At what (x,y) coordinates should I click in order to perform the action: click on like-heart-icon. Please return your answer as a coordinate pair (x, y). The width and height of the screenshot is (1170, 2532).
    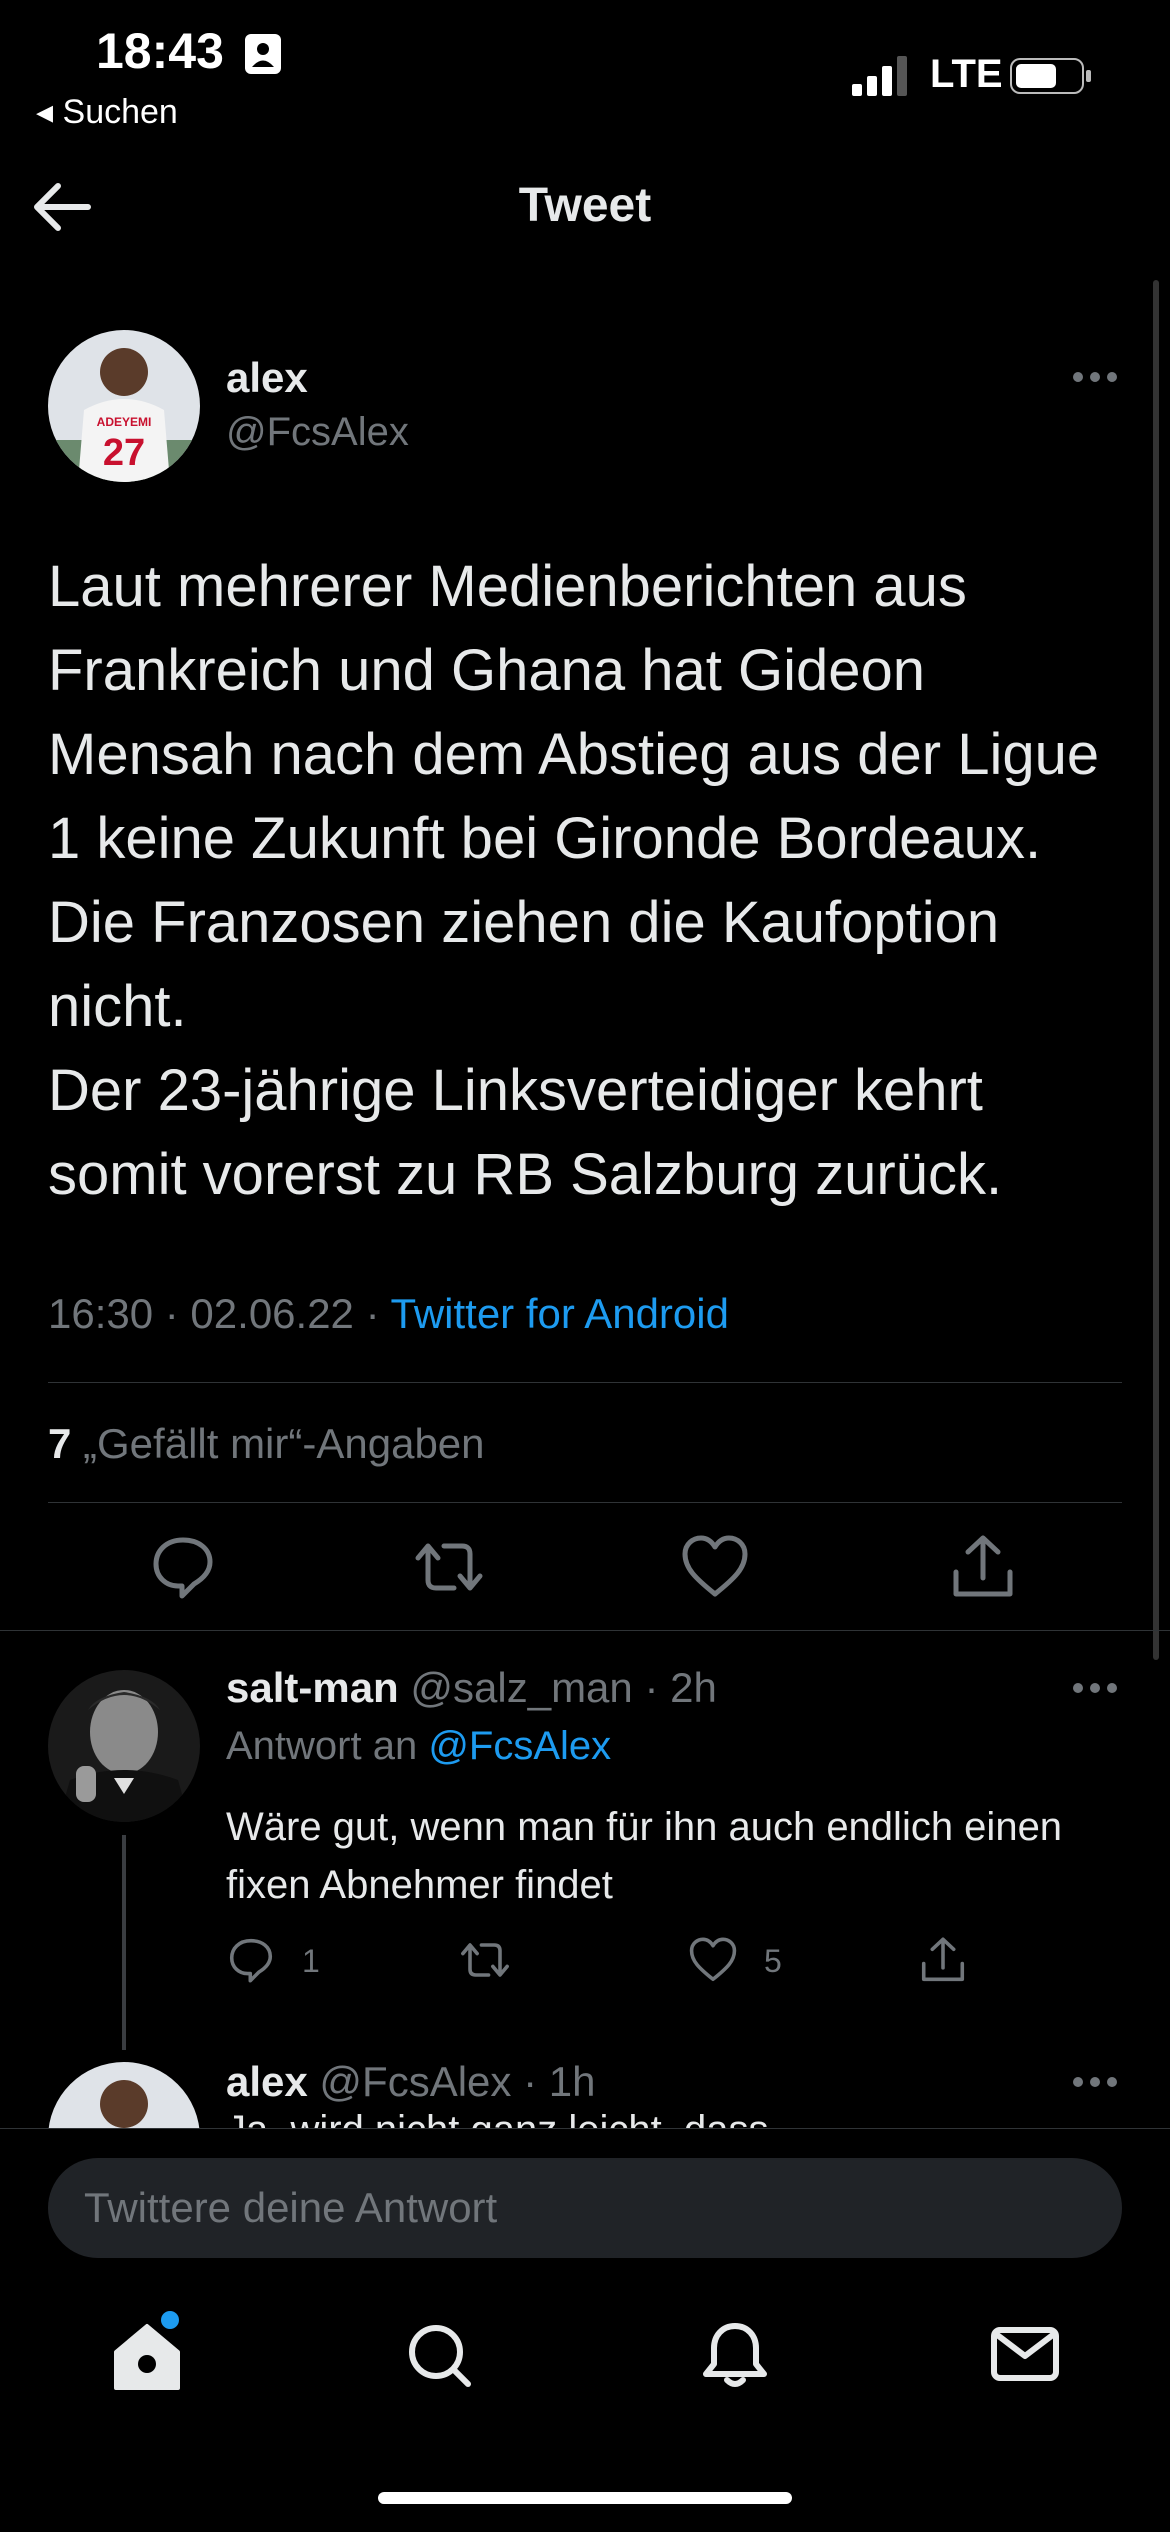
    Looking at the image, I should click on (715, 1567).